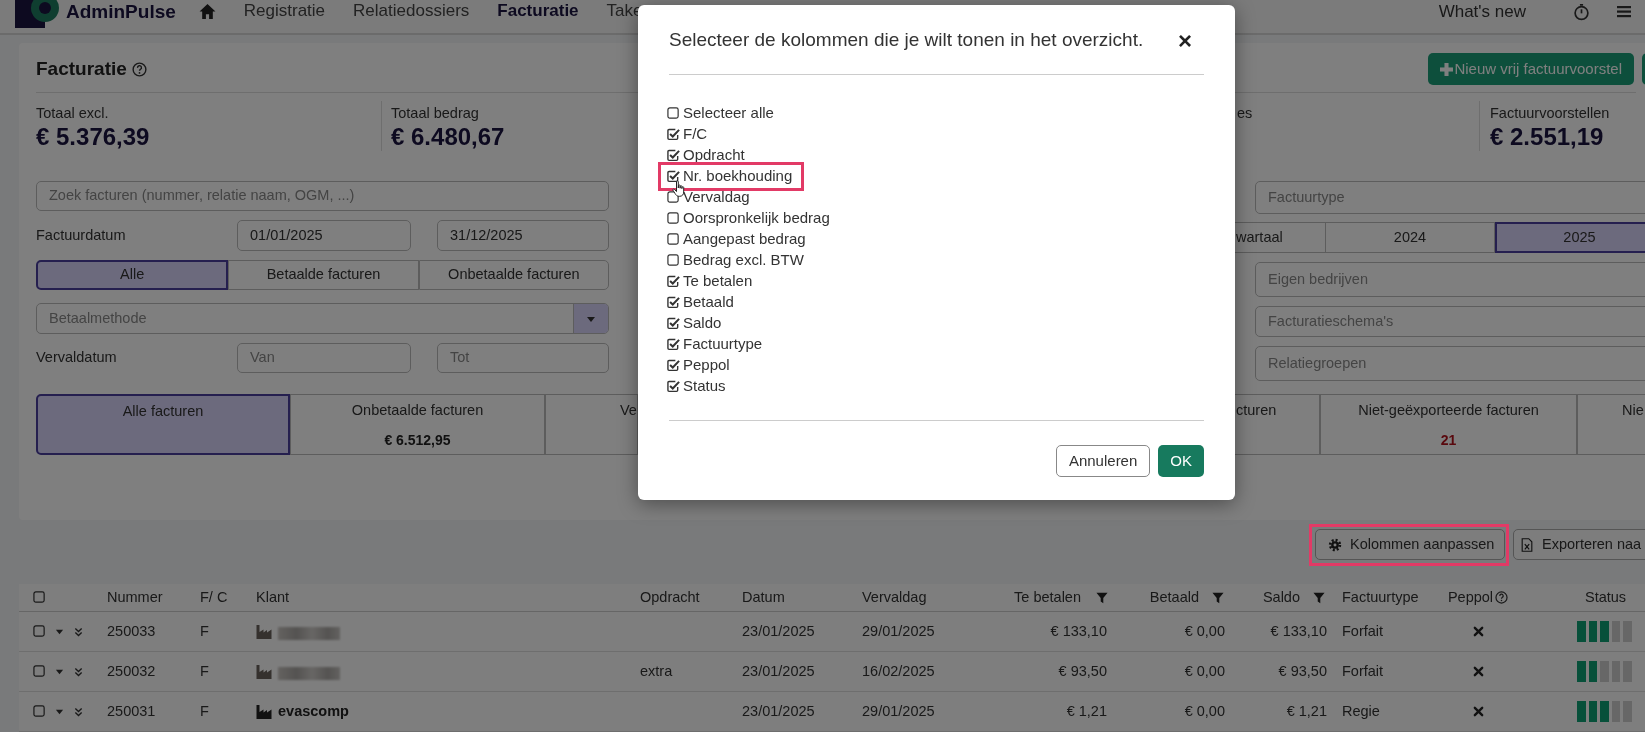  What do you see at coordinates (1531, 69) in the screenshot?
I see `new-proposal-button: Nieuw vrij factuurvoorstel` at bounding box center [1531, 69].